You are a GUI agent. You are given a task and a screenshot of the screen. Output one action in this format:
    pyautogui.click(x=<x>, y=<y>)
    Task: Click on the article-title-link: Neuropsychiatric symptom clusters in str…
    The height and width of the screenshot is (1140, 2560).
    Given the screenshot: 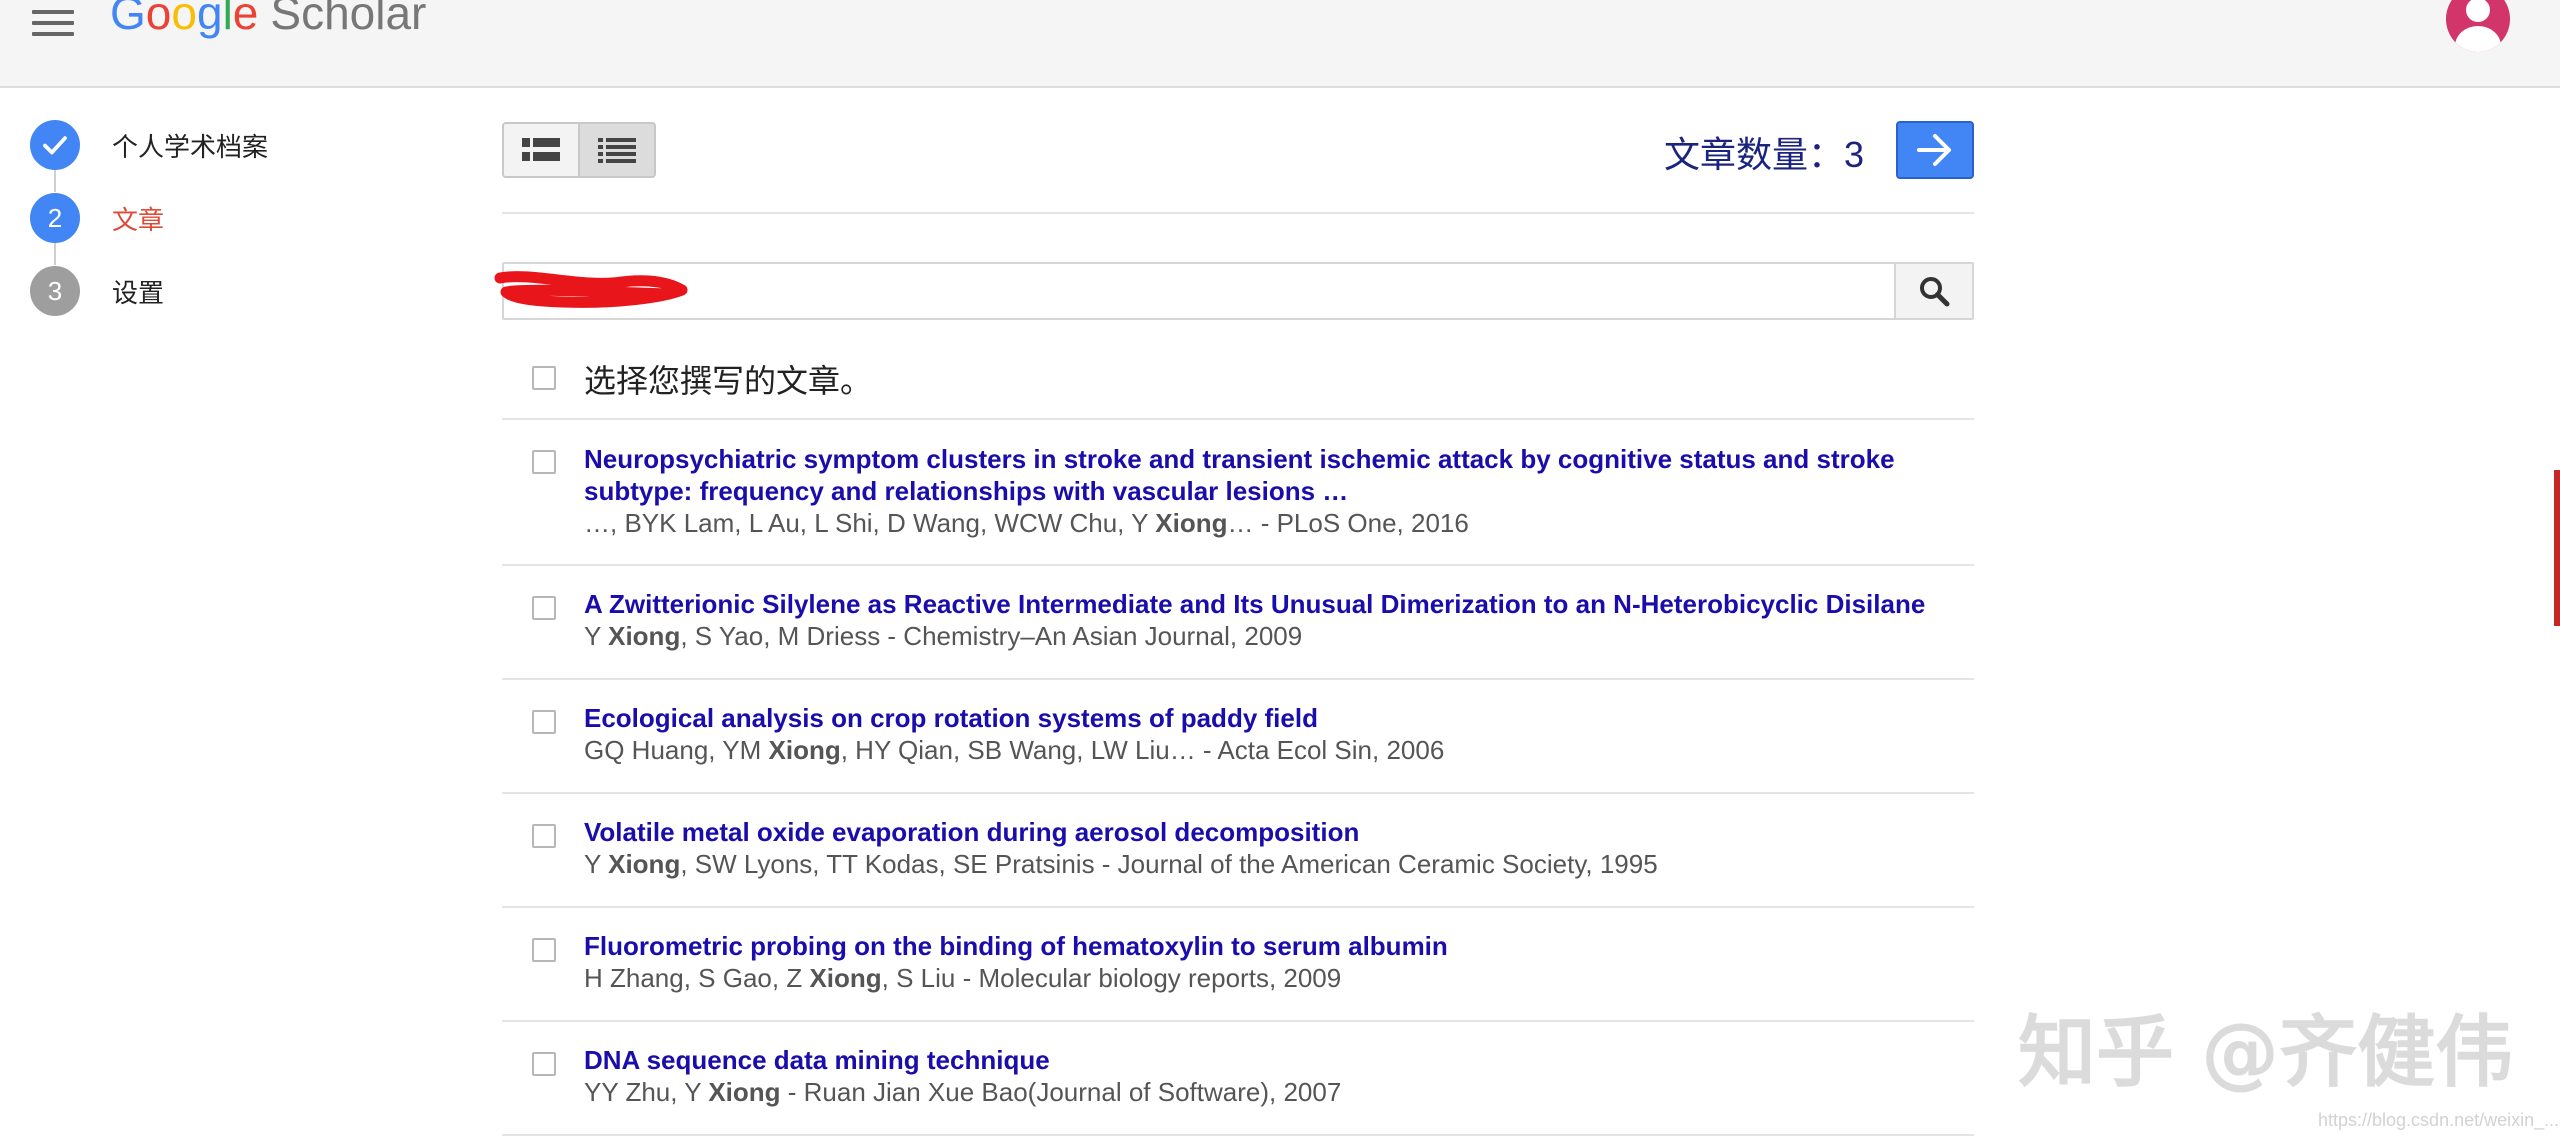 What is the action you would take?
    pyautogui.click(x=1274, y=475)
    